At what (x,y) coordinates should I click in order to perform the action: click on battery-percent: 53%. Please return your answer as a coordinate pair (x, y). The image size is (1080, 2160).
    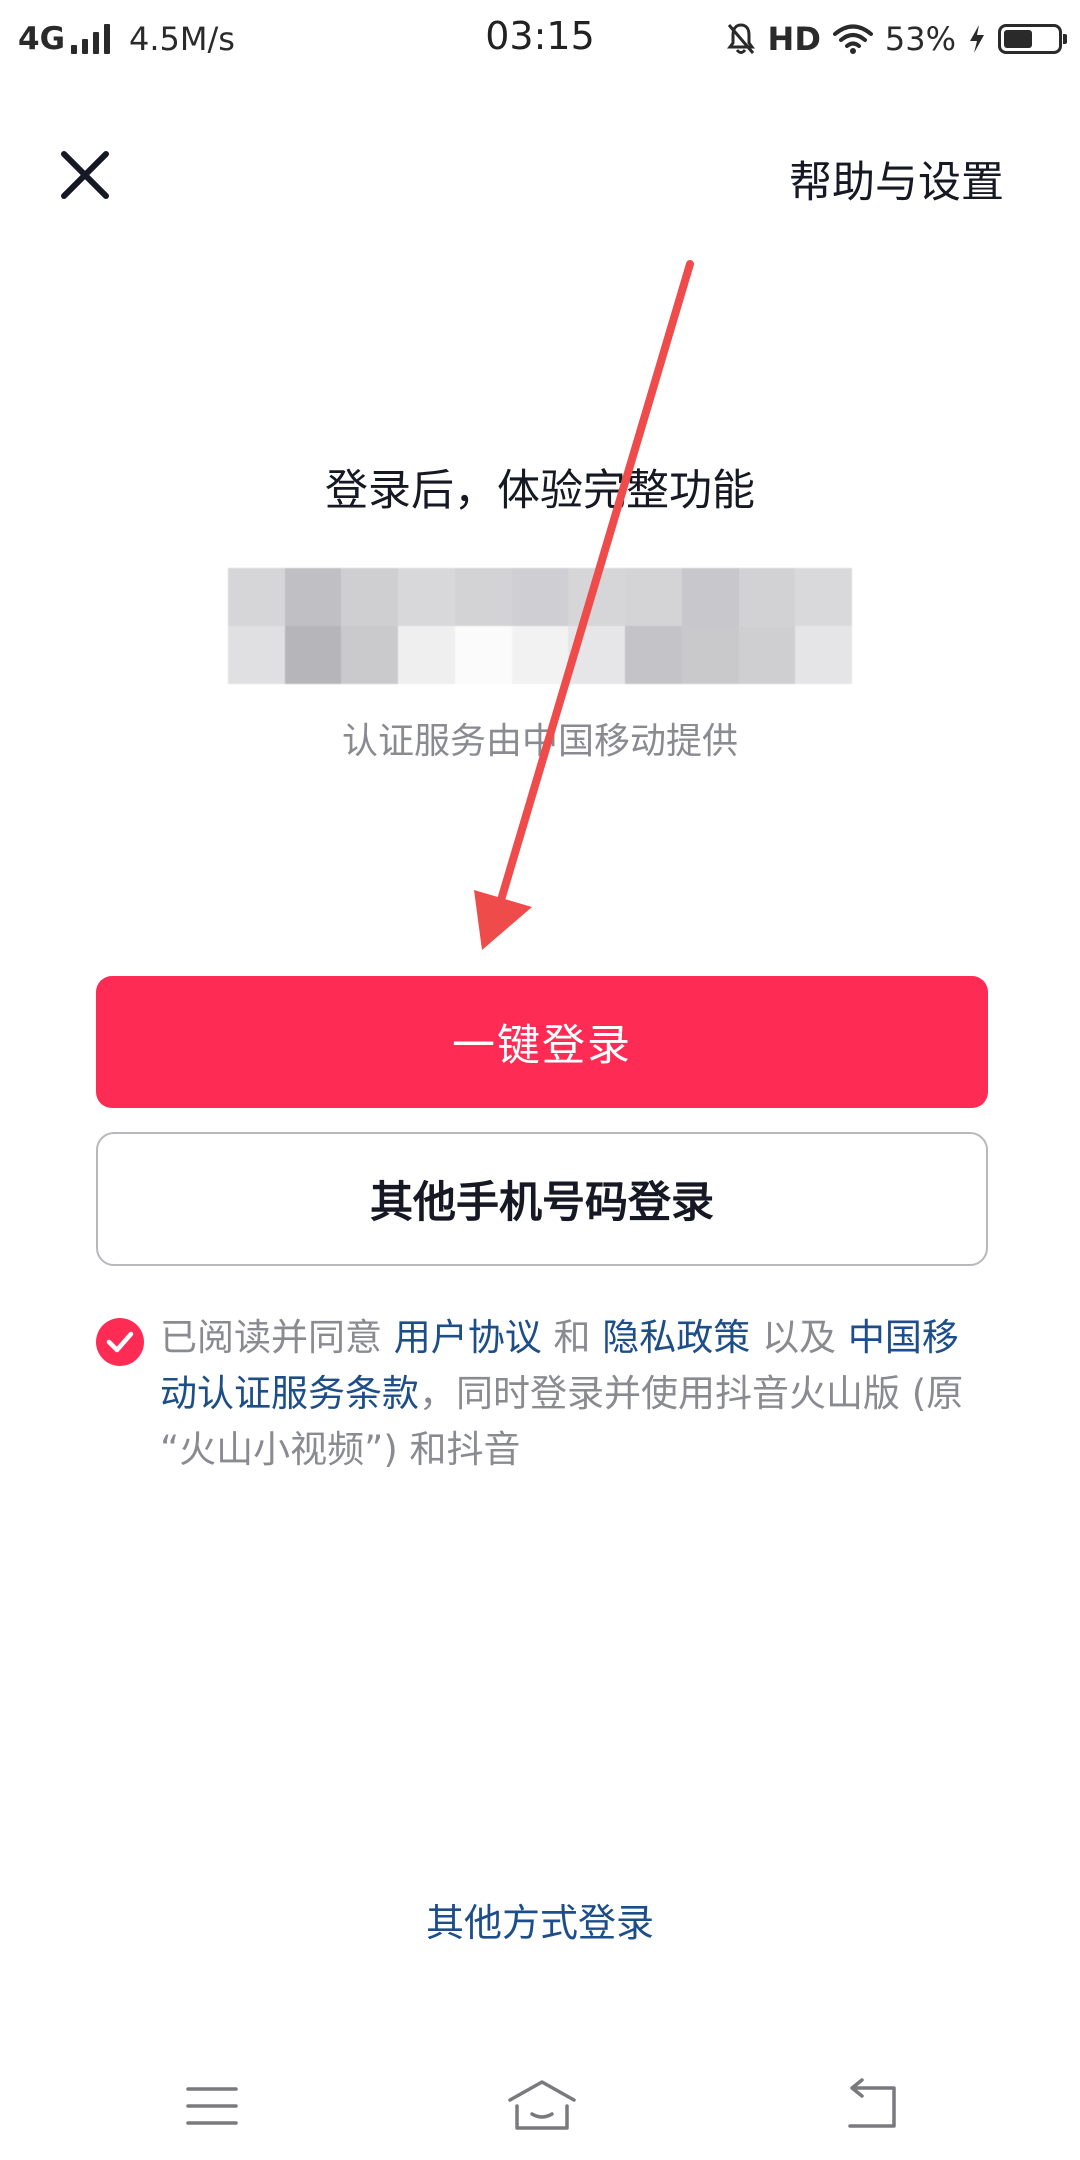
    Looking at the image, I should click on (920, 39).